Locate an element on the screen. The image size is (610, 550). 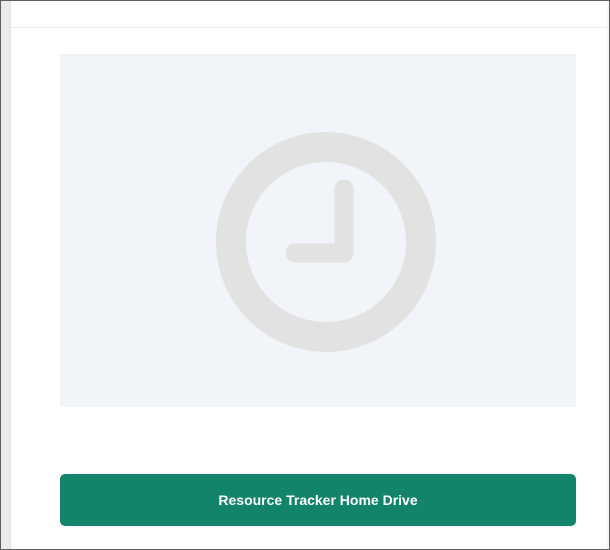
clock-icon is located at coordinates (326, 242).